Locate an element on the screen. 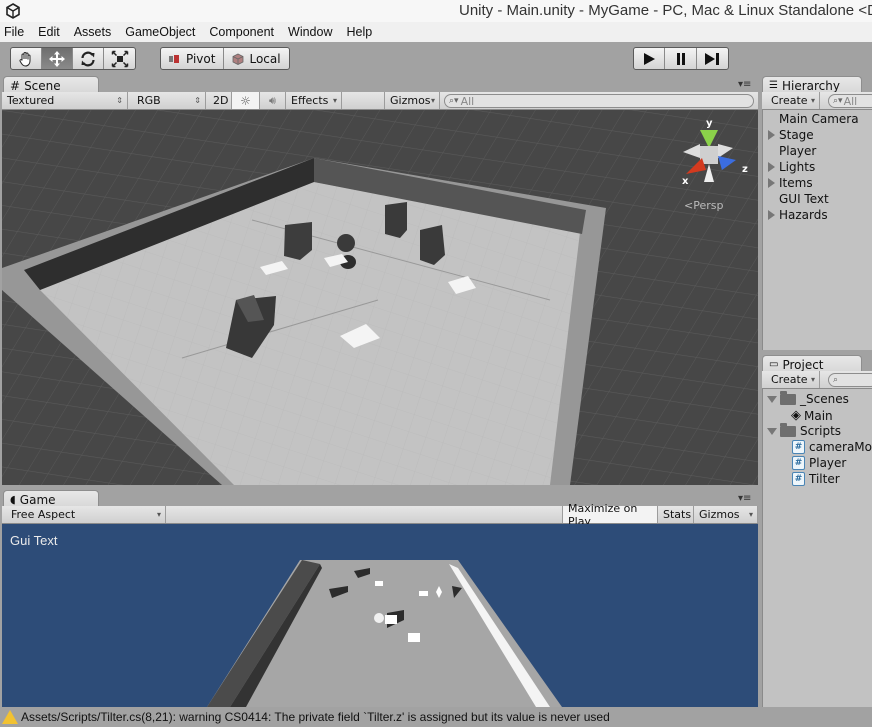 The width and height of the screenshot is (872, 727). menu-gameobject: GameObject is located at coordinates (160, 32).